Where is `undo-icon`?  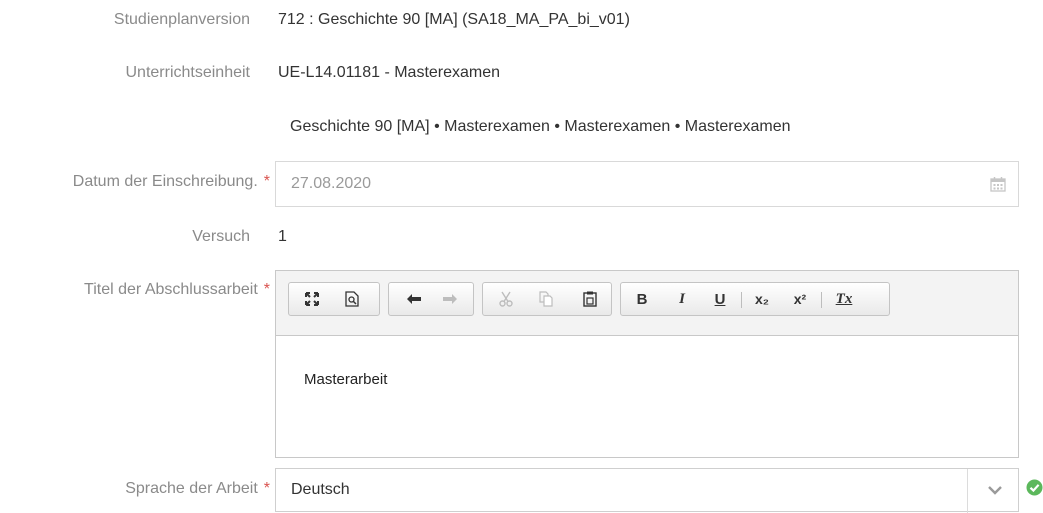
undo-icon is located at coordinates (414, 299).